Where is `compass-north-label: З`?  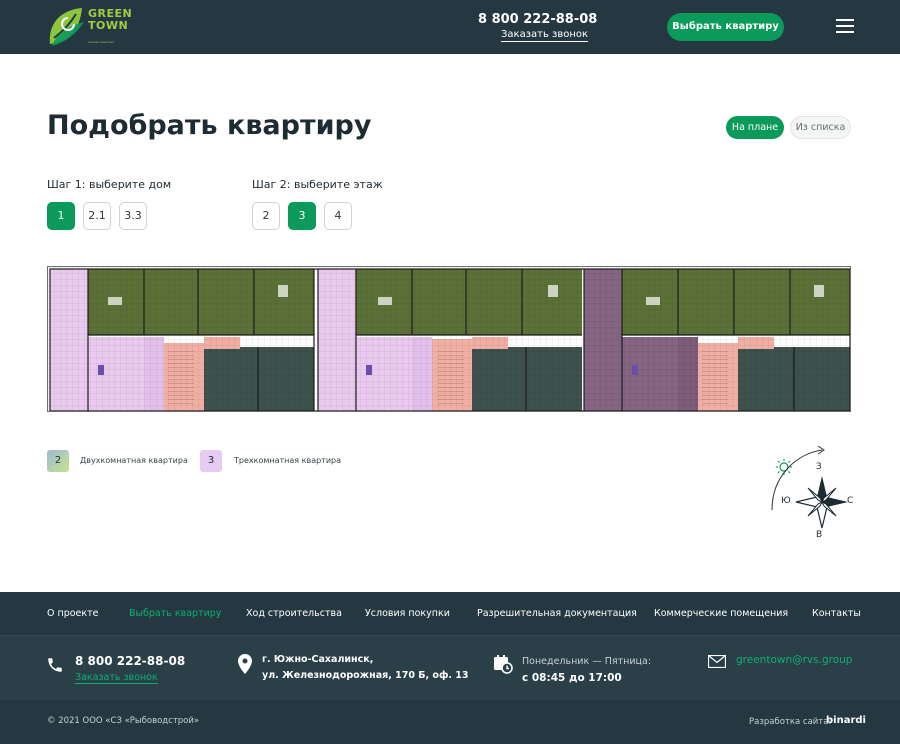
compass-north-label: З is located at coordinates (819, 467).